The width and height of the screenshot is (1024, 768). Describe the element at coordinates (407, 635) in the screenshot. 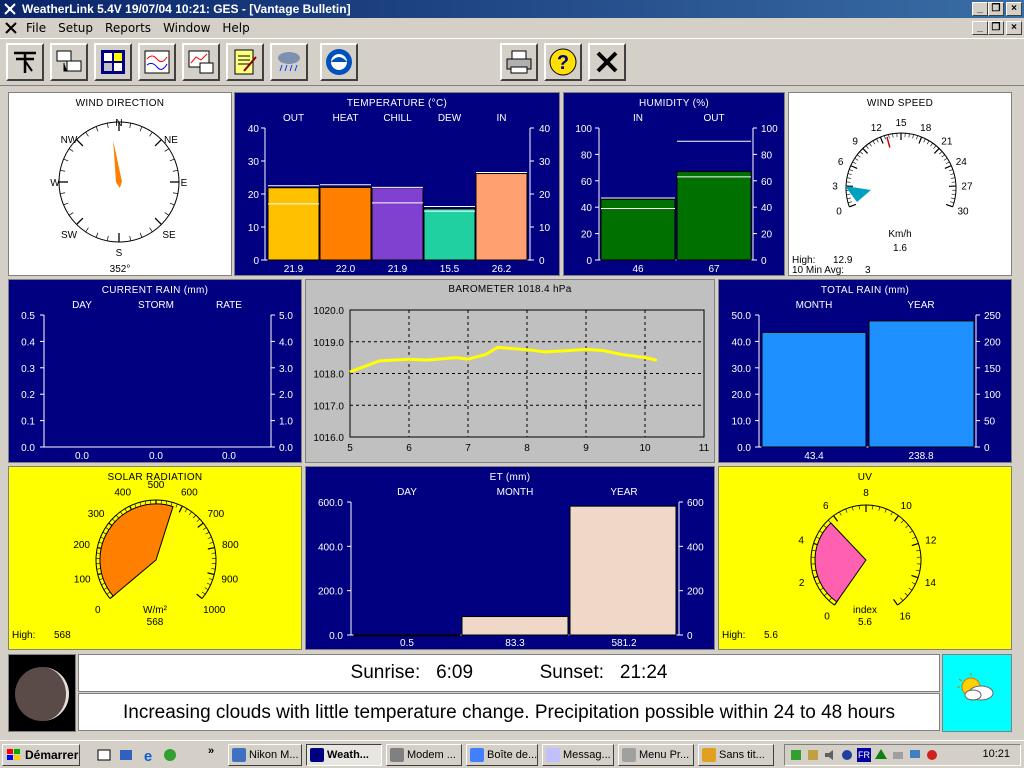

I see `bar` at that location.